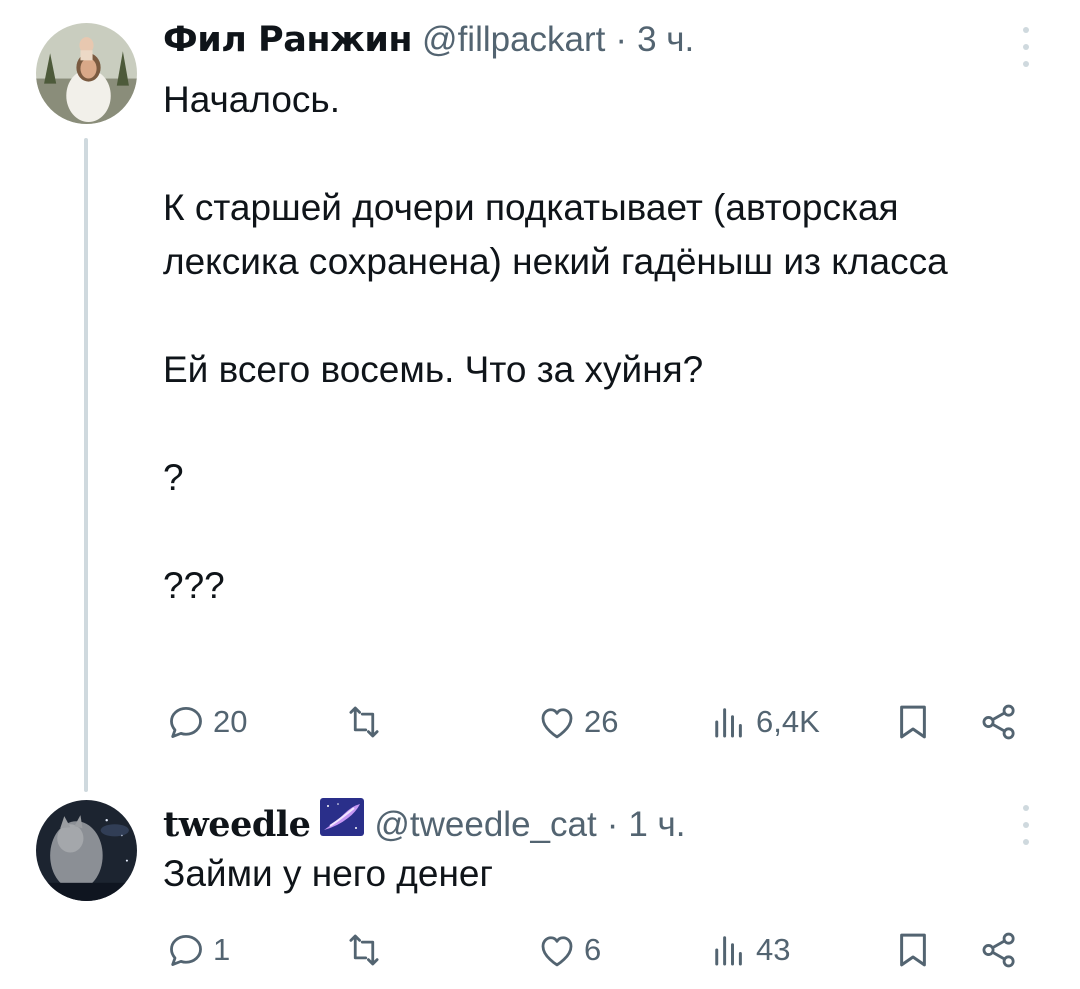 This screenshot has height=989, width=1080. I want to click on galaxy-emoji-icon, so click(342, 817).